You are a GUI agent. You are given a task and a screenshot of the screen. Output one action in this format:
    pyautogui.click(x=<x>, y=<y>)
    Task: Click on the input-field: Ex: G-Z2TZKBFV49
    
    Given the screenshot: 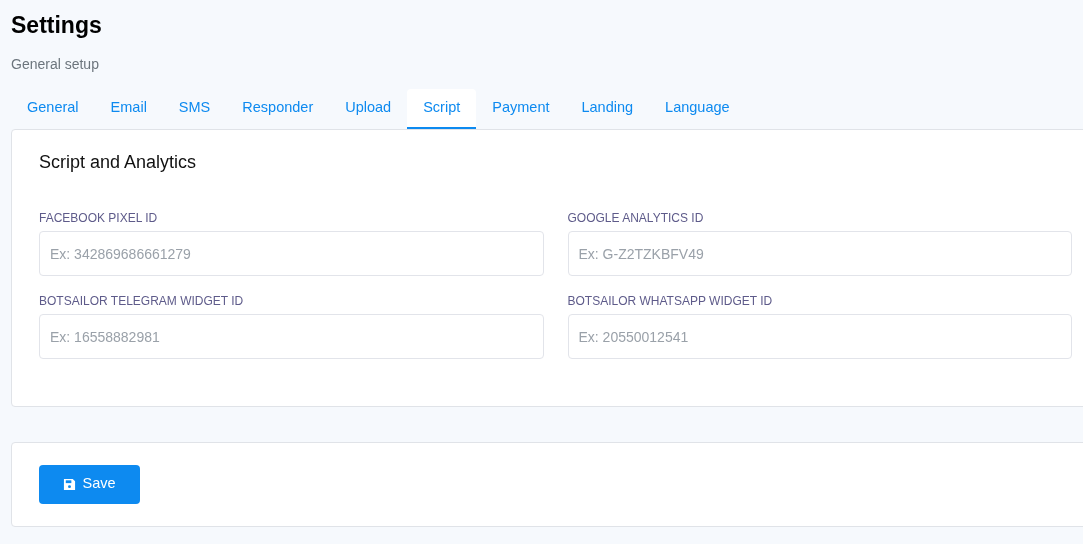 What is the action you would take?
    pyautogui.click(x=819, y=254)
    